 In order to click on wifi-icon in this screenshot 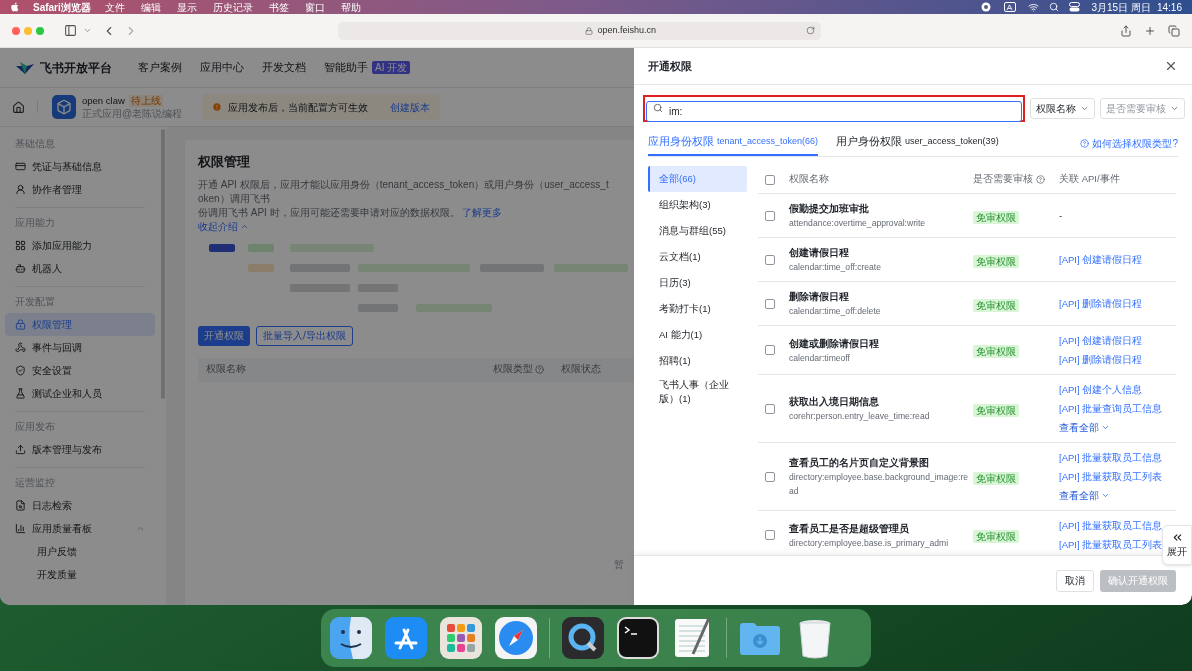, I will do `click(1033, 7)`.